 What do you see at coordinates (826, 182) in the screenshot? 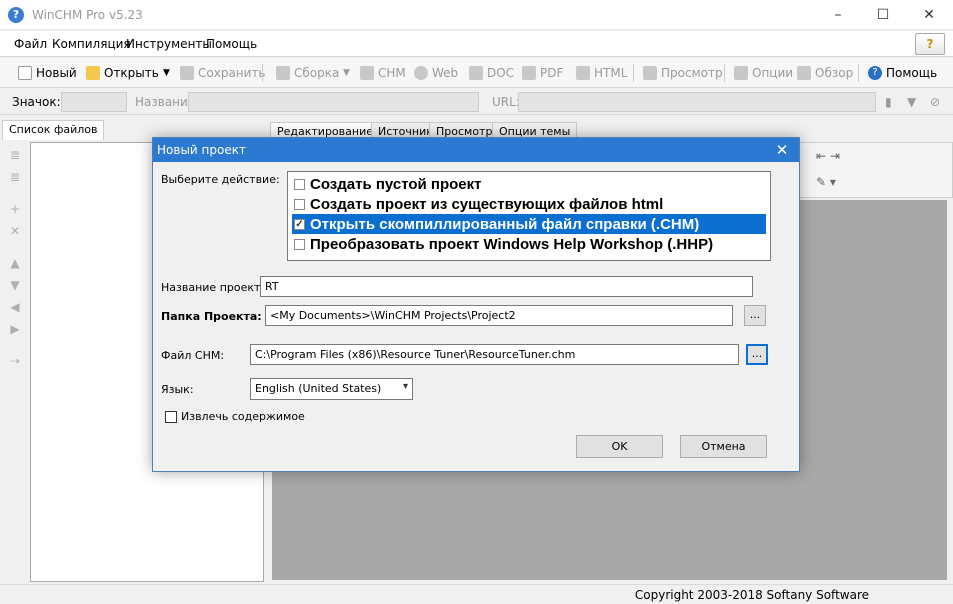
I see `highlight-icon: ✎ ▾` at bounding box center [826, 182].